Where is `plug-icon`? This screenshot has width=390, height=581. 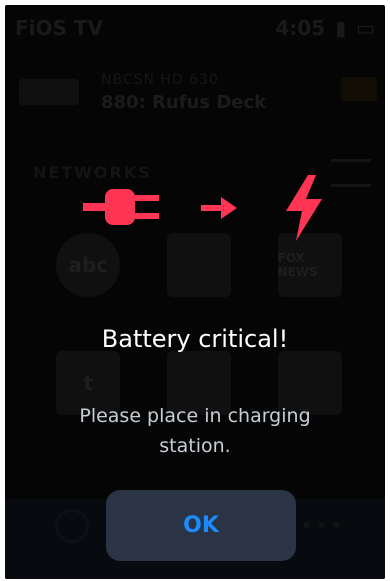 plug-icon is located at coordinates (121, 207).